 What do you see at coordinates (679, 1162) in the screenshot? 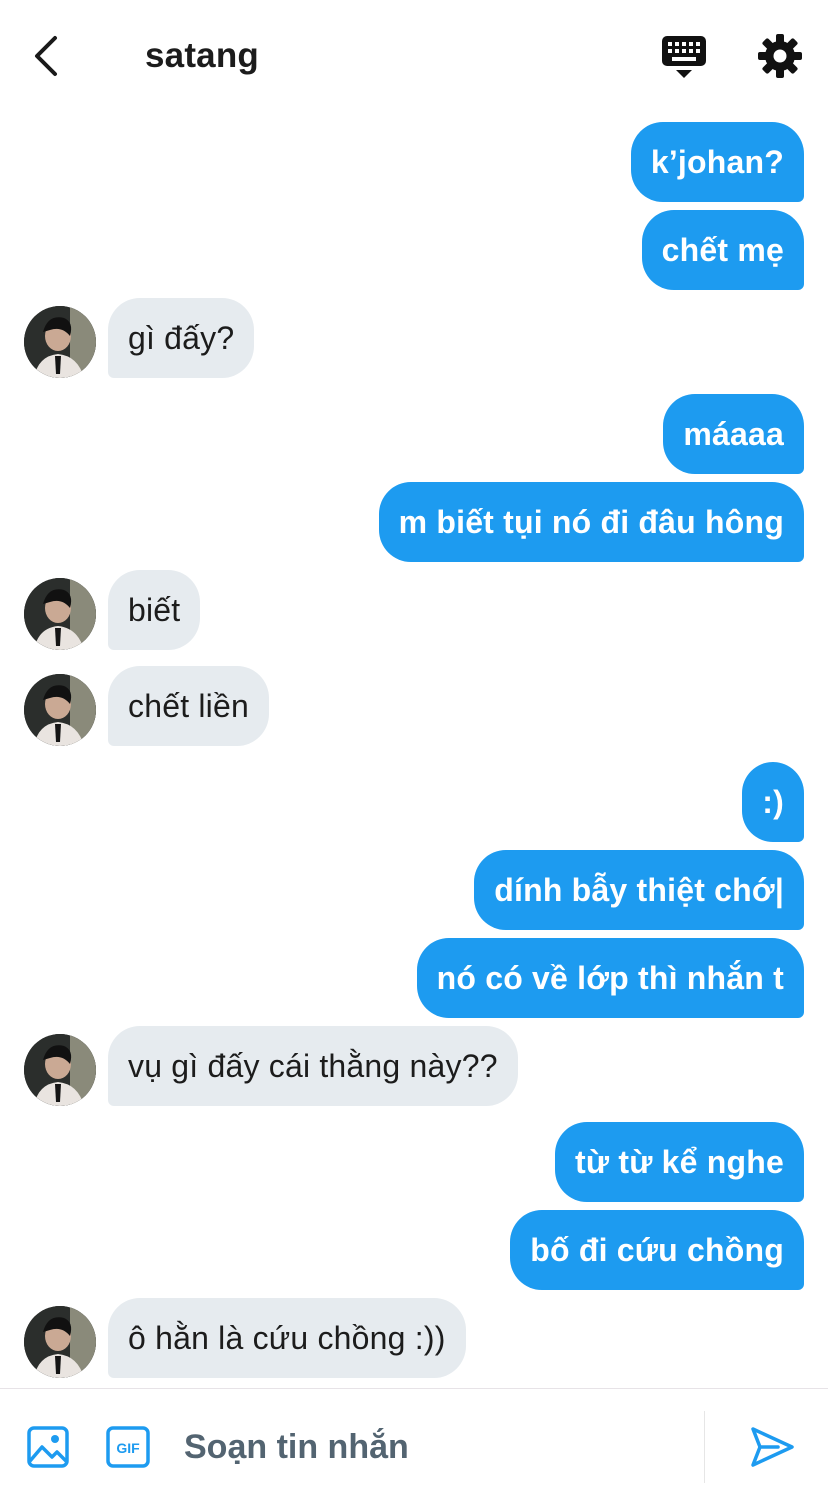
I see `outgoing-message: từ từ kể nghe` at bounding box center [679, 1162].